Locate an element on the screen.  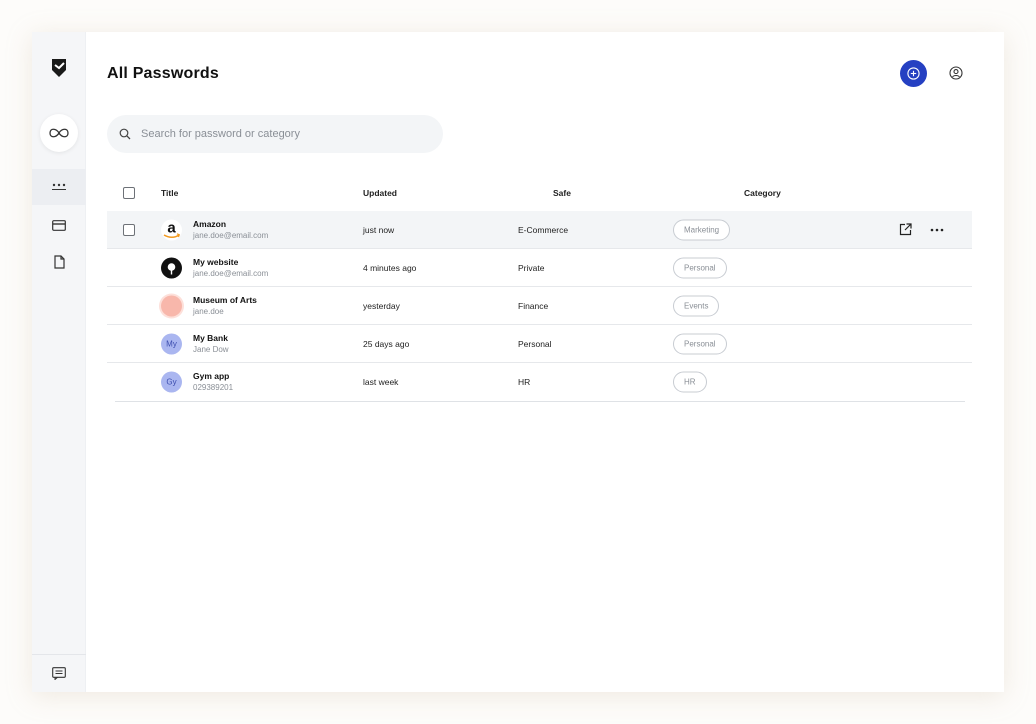
category-tag: HR is located at coordinates (690, 382).